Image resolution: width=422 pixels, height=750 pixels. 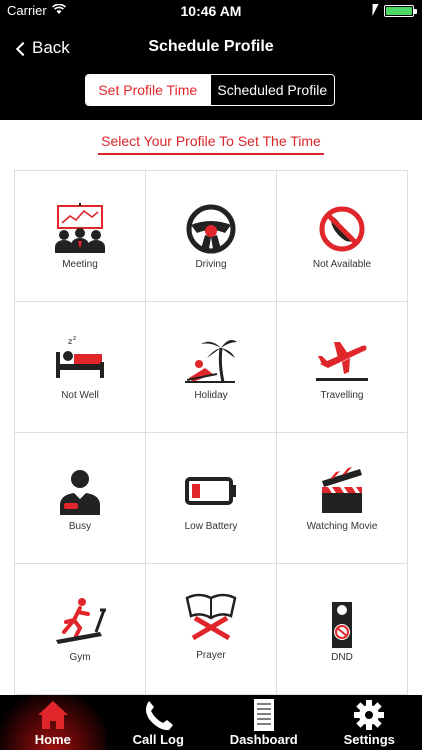 I want to click on profile-holiday: Holiday, so click(x=211, y=367).